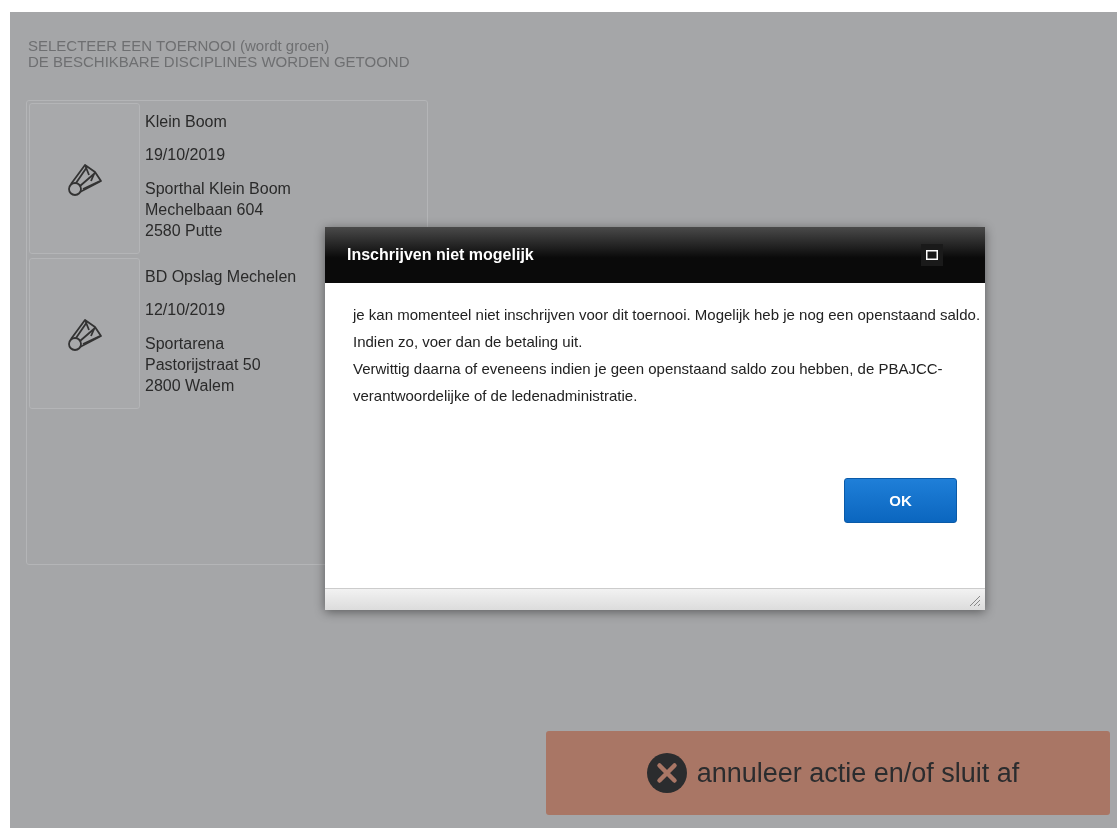  Describe the element at coordinates (900, 500) in the screenshot. I see `ok-button: OK` at that location.